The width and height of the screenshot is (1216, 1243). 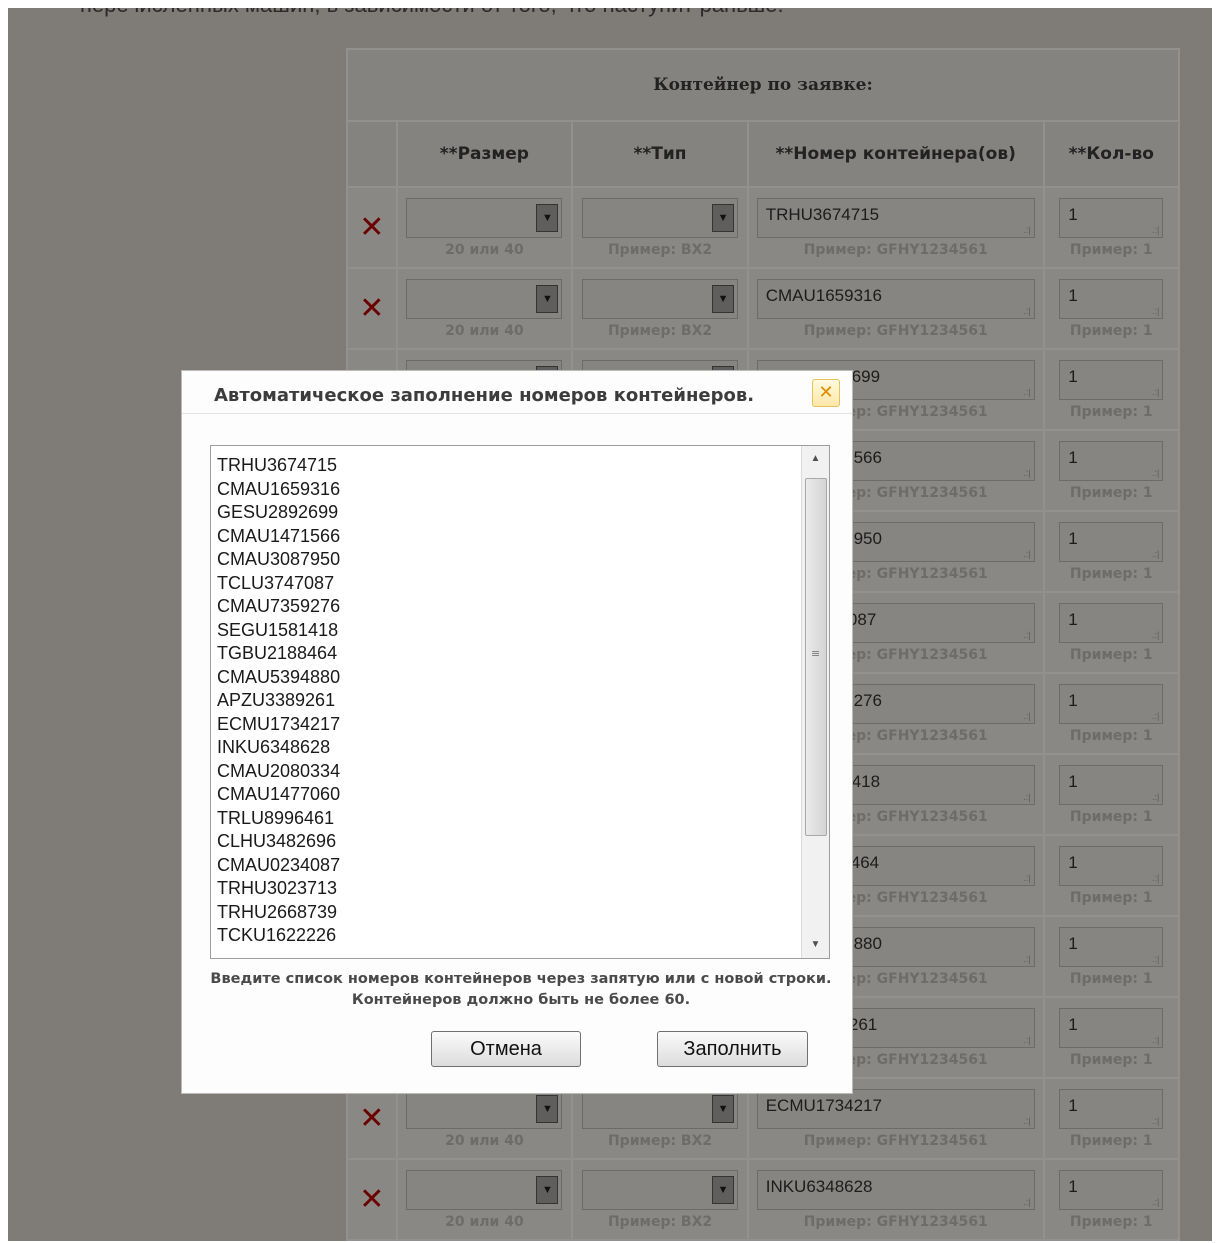 I want to click on container-list-line: TRHU3674715, so click(x=277, y=465).